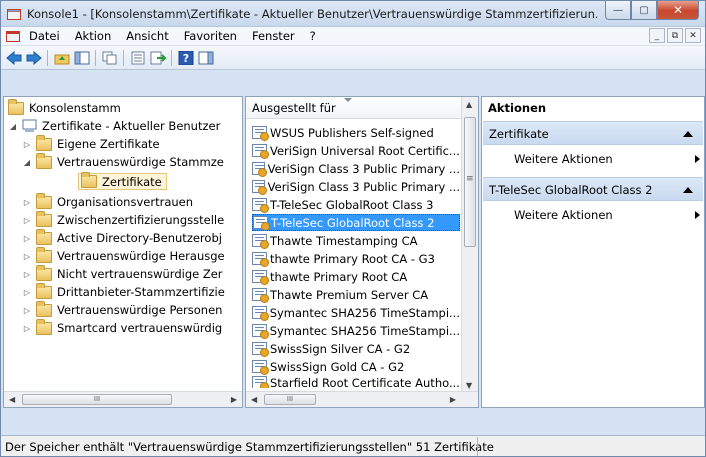 The height and width of the screenshot is (457, 706). I want to click on tree-item-vertrauenswuerdige-personen: ▷ Vertrauenswürdige Personen, so click(122, 309).